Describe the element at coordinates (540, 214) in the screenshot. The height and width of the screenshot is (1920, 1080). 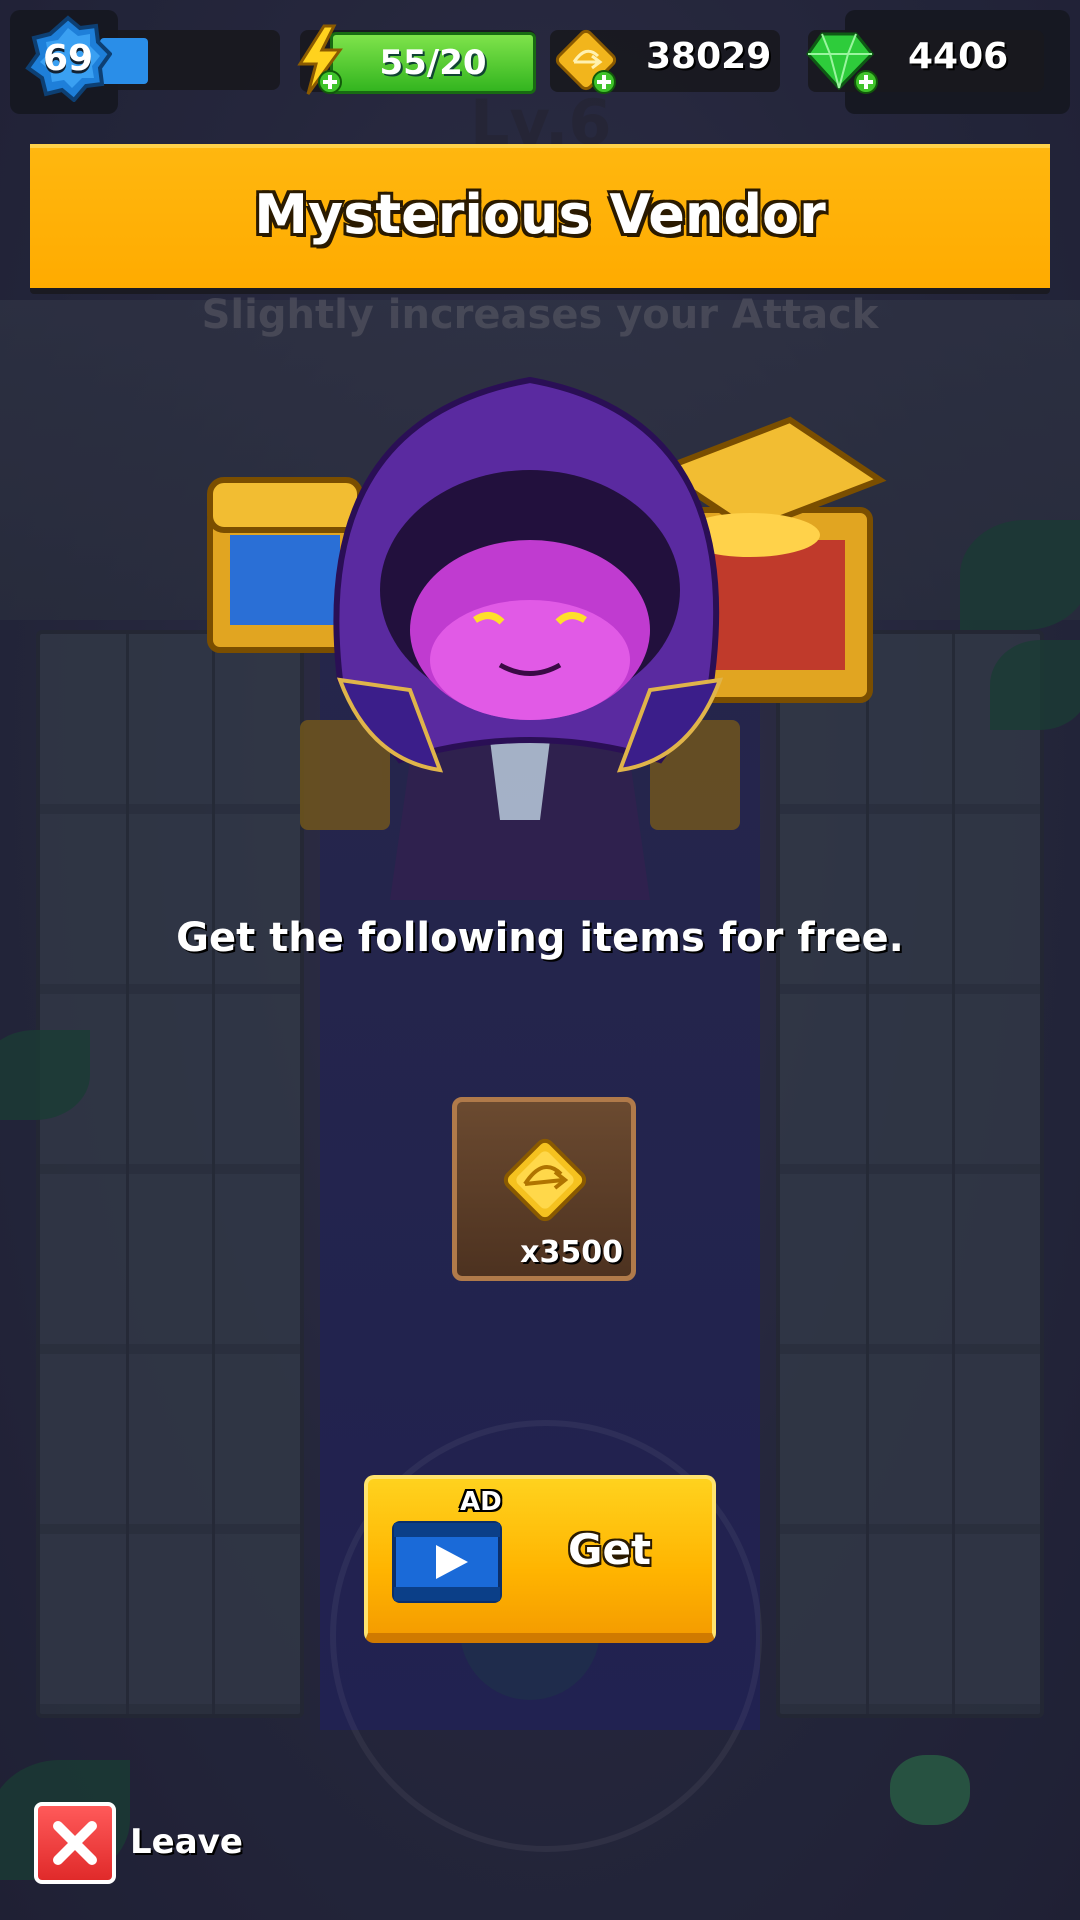
I see `popup-title: Mysterious Vendor` at that location.